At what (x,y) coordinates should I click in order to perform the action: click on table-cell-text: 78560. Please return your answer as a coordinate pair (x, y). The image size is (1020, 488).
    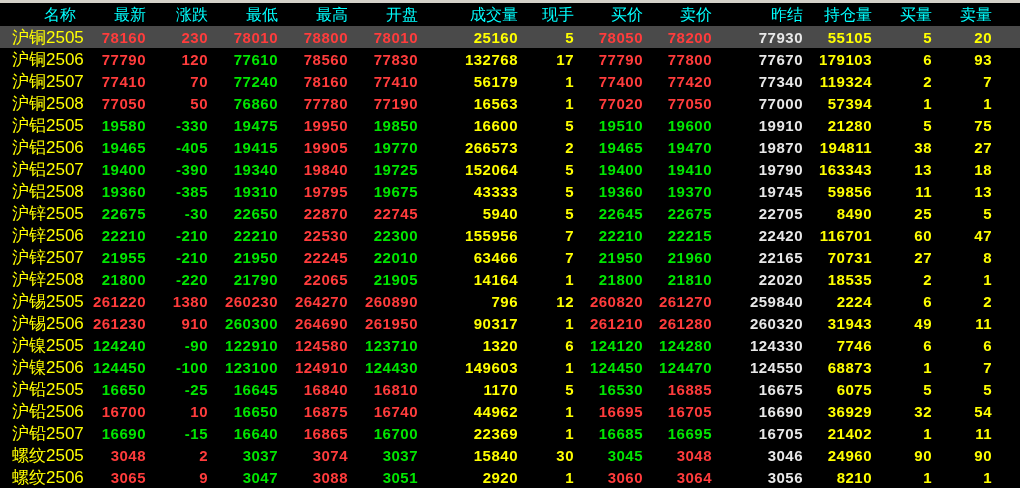
    Looking at the image, I should click on (325, 59).